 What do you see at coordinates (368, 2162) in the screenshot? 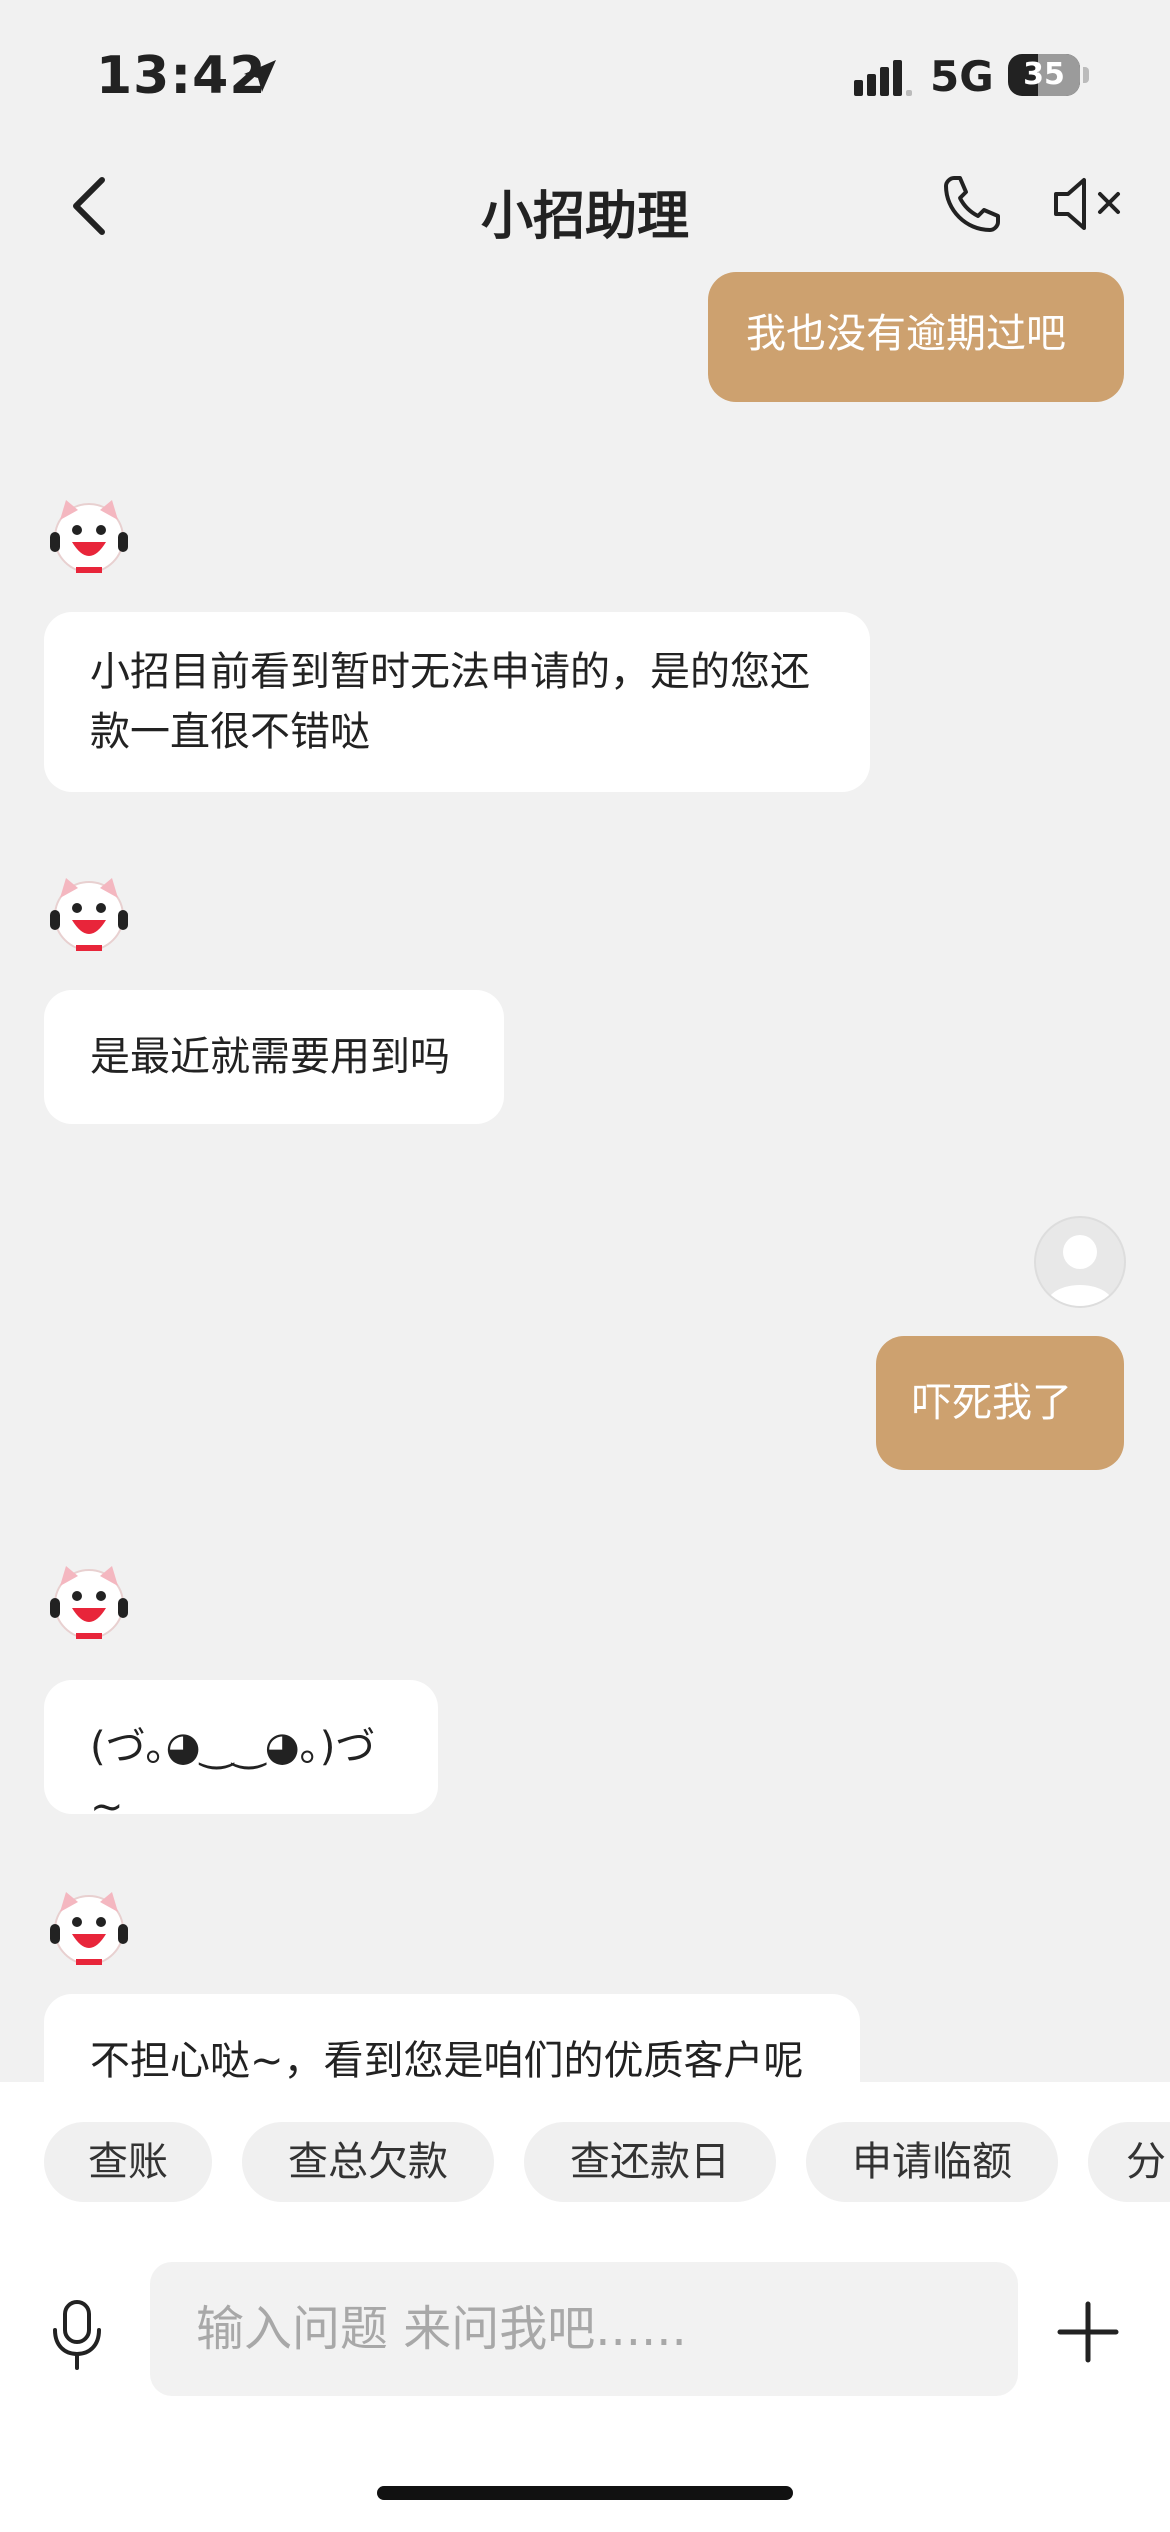
I see `quick-action-total-debt: 查总欠款` at bounding box center [368, 2162].